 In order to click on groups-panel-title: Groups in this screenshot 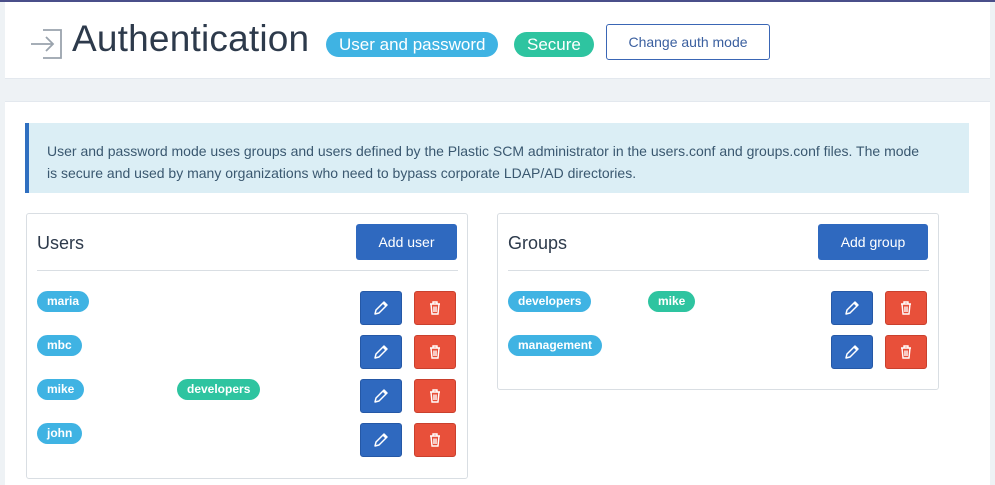, I will do `click(538, 243)`.